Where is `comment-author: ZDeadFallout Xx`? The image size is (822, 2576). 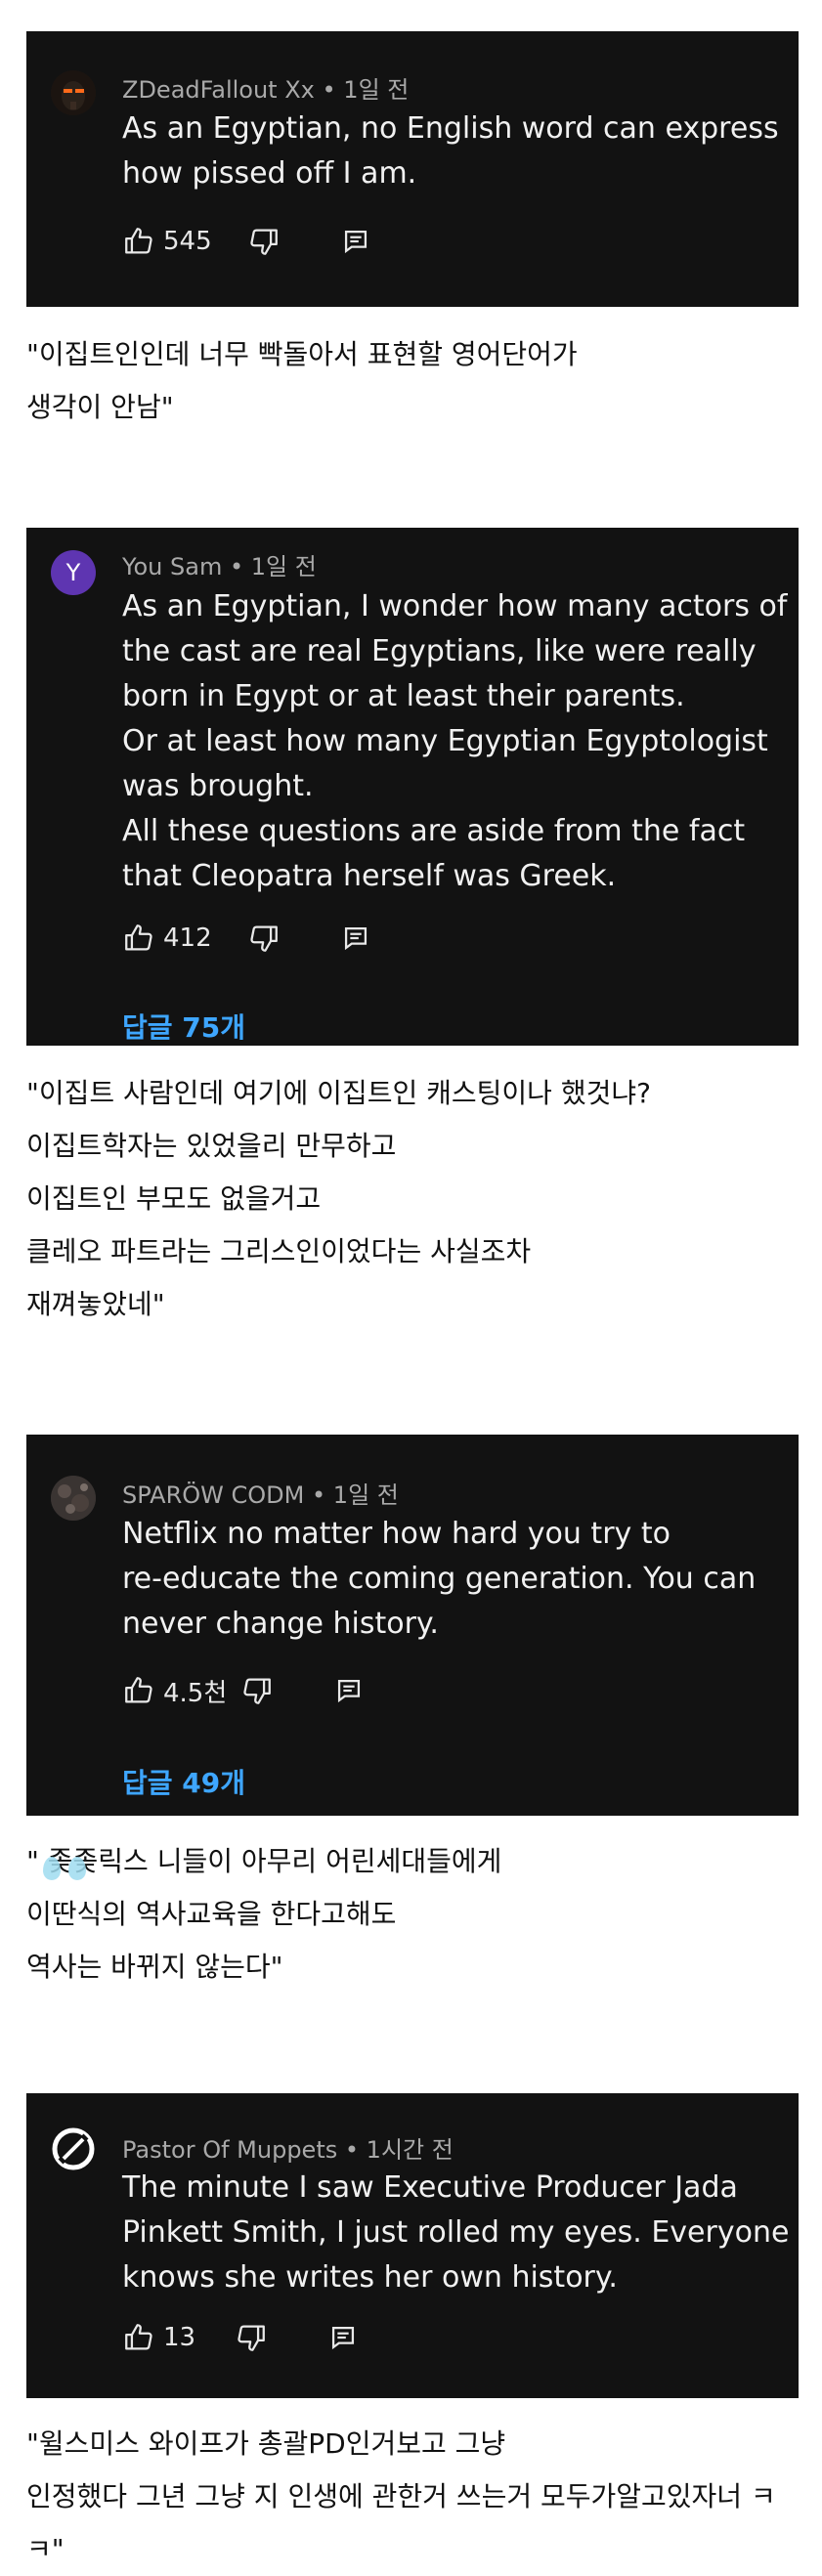 comment-author: ZDeadFallout Xx is located at coordinates (218, 90).